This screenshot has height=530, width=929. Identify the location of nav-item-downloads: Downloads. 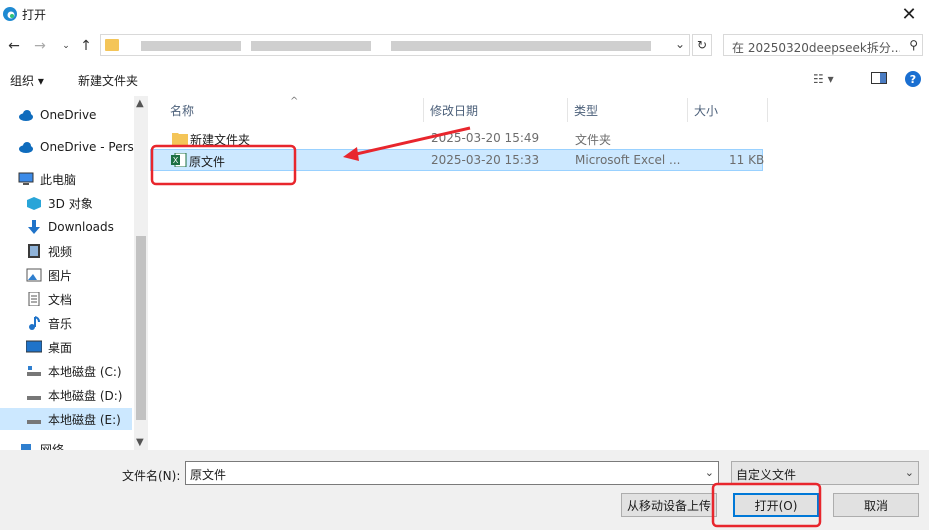
(66, 227).